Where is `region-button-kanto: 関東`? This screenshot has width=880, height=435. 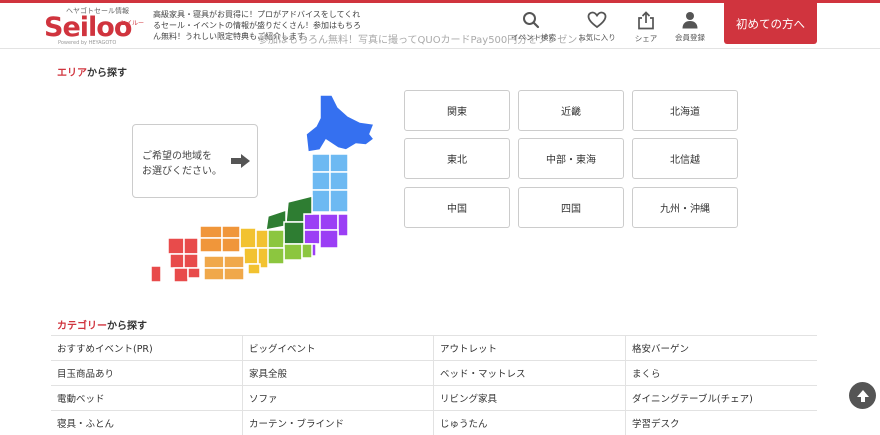
region-button-kanto: 関東 is located at coordinates (457, 110).